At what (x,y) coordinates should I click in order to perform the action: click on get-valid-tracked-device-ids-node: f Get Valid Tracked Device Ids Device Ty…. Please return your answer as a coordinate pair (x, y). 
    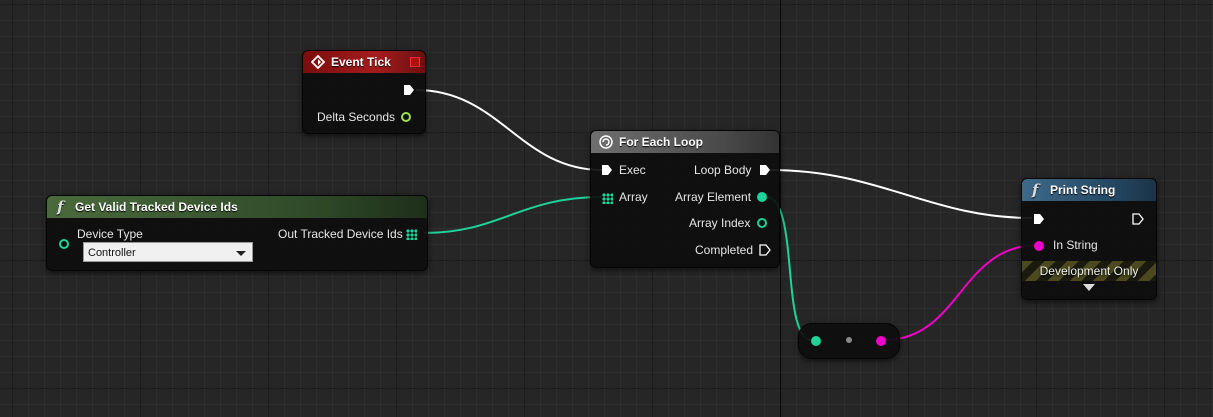
    Looking at the image, I should click on (237, 233).